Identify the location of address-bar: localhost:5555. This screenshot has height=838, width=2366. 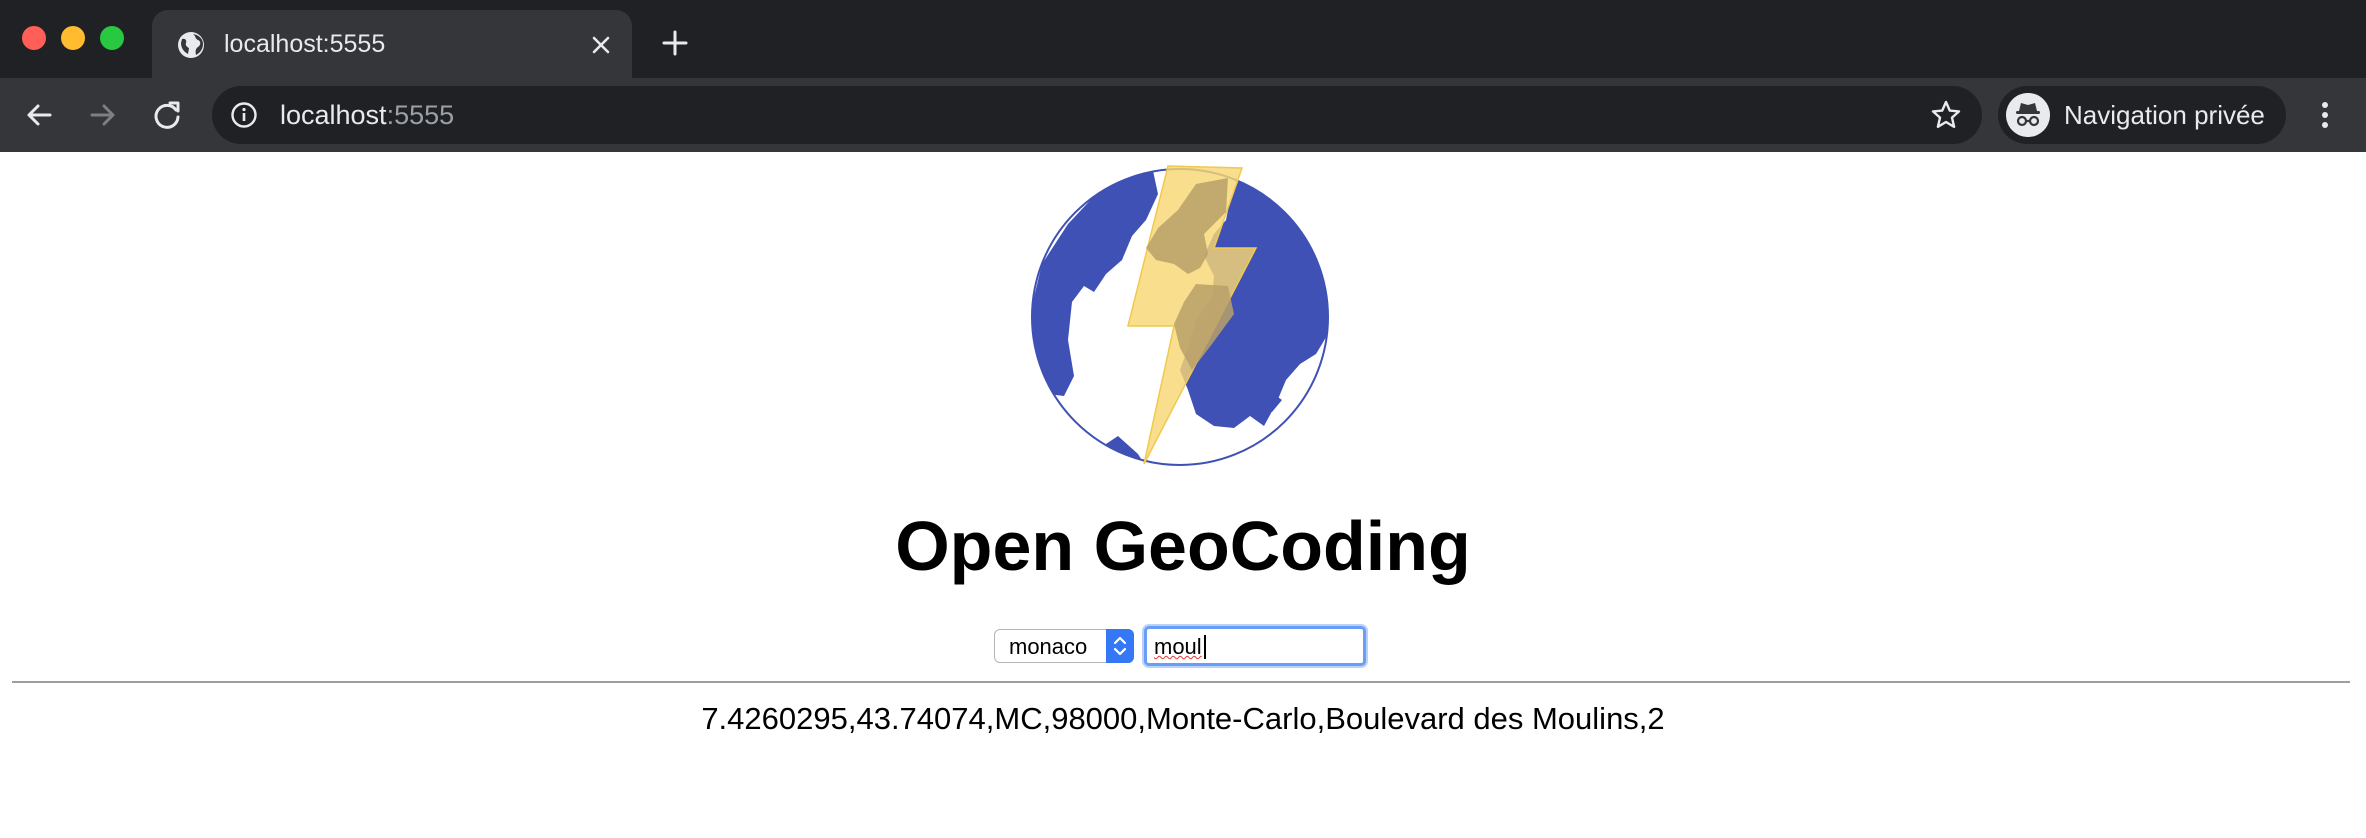
(1097, 115).